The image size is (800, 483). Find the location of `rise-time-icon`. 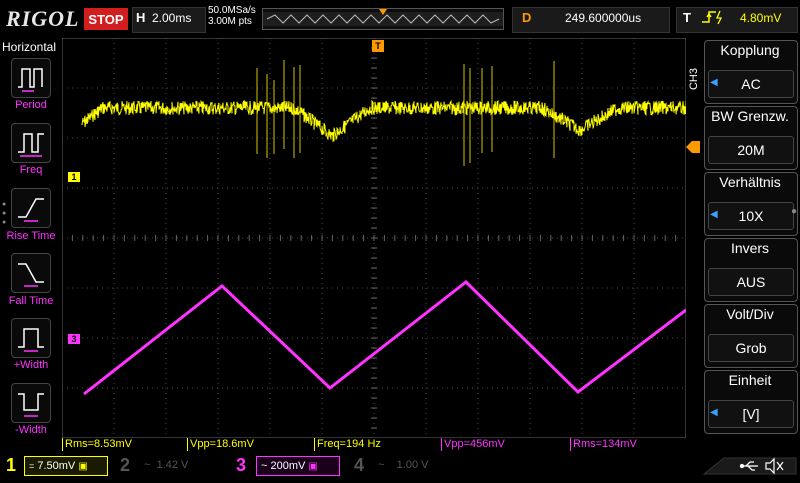

rise-time-icon is located at coordinates (31, 210).